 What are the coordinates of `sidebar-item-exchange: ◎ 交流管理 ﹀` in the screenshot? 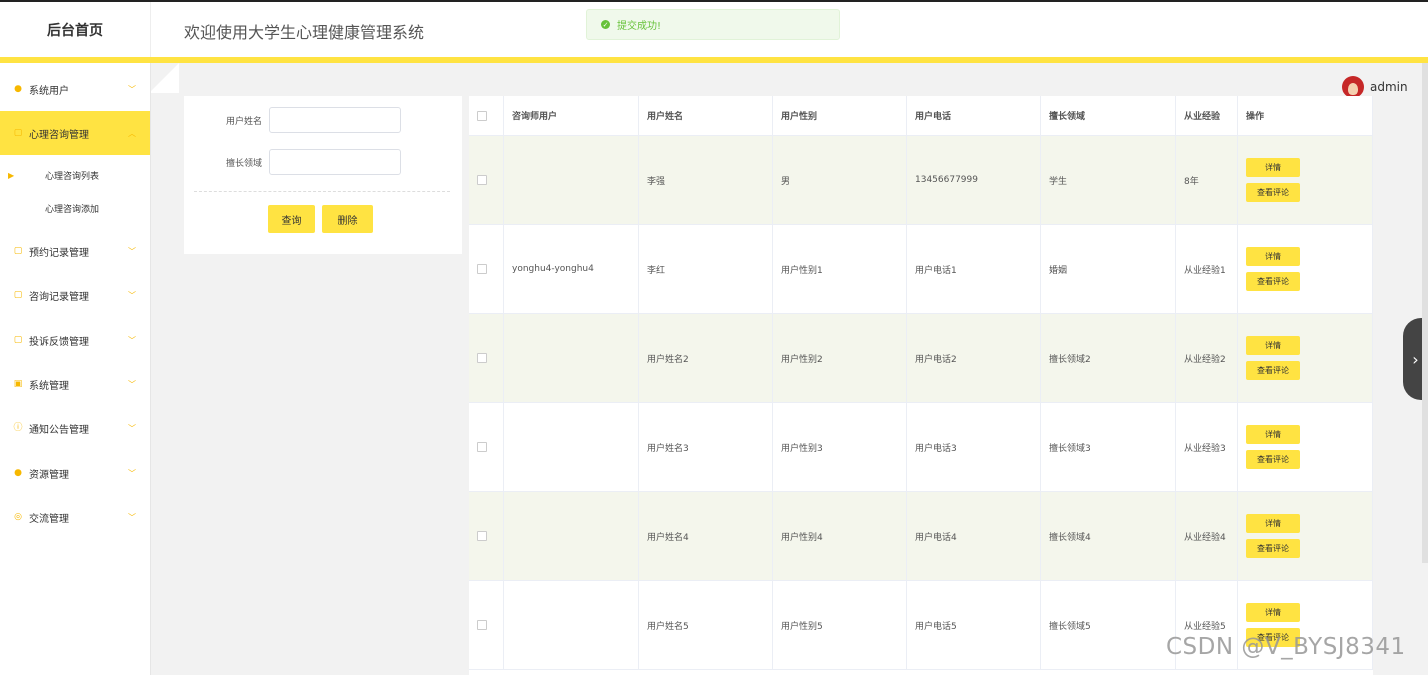 It's located at (75, 517).